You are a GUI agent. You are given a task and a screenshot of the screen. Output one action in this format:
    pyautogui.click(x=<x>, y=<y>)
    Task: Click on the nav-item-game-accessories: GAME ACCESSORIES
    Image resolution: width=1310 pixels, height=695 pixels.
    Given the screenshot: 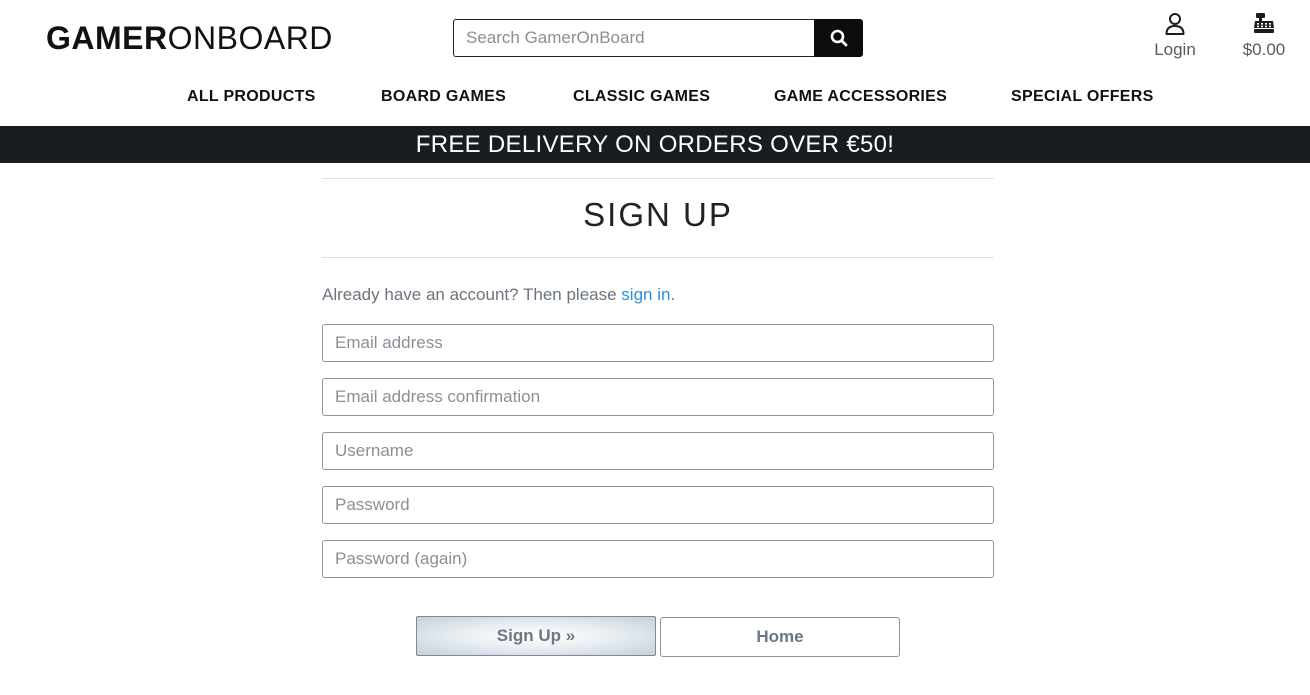 What is the action you would take?
    pyautogui.click(x=860, y=97)
    